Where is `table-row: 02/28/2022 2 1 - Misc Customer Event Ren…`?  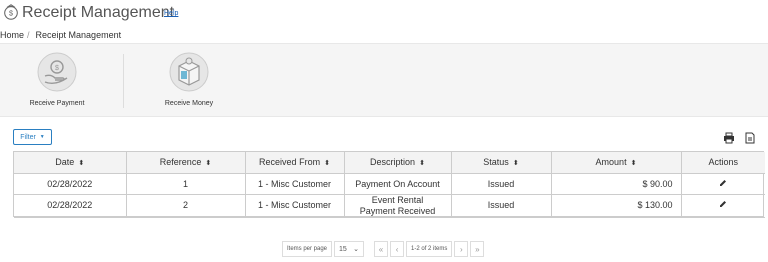 table-row: 02/28/2022 2 1 - Misc Customer Event Ren… is located at coordinates (389, 206).